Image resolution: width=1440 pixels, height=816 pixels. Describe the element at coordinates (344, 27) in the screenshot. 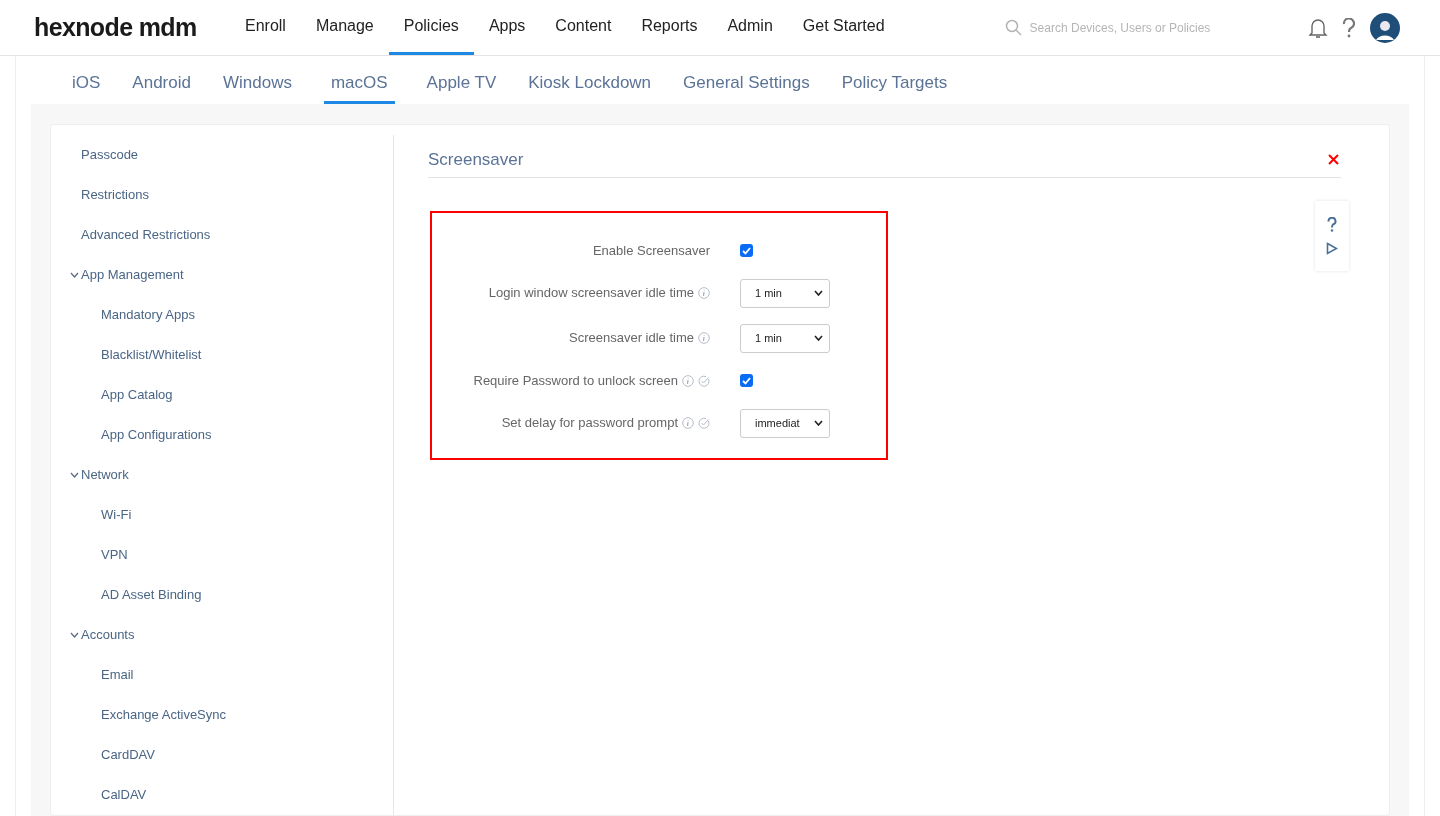

I see `nav-link: Manage` at that location.